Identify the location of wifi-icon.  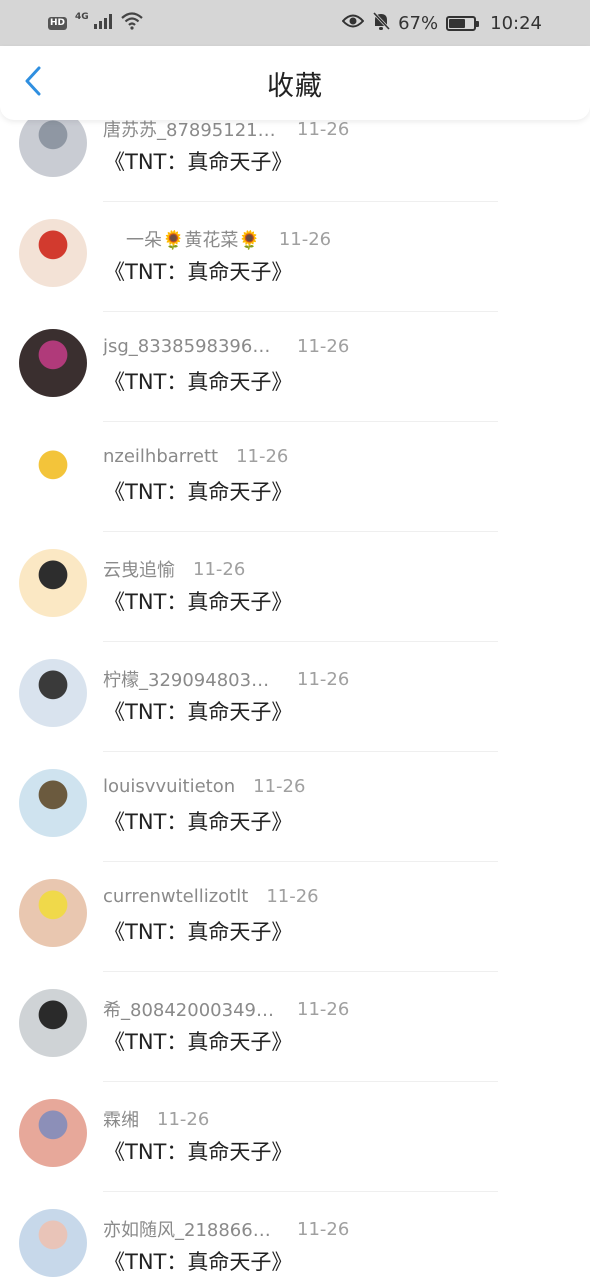
(131, 23).